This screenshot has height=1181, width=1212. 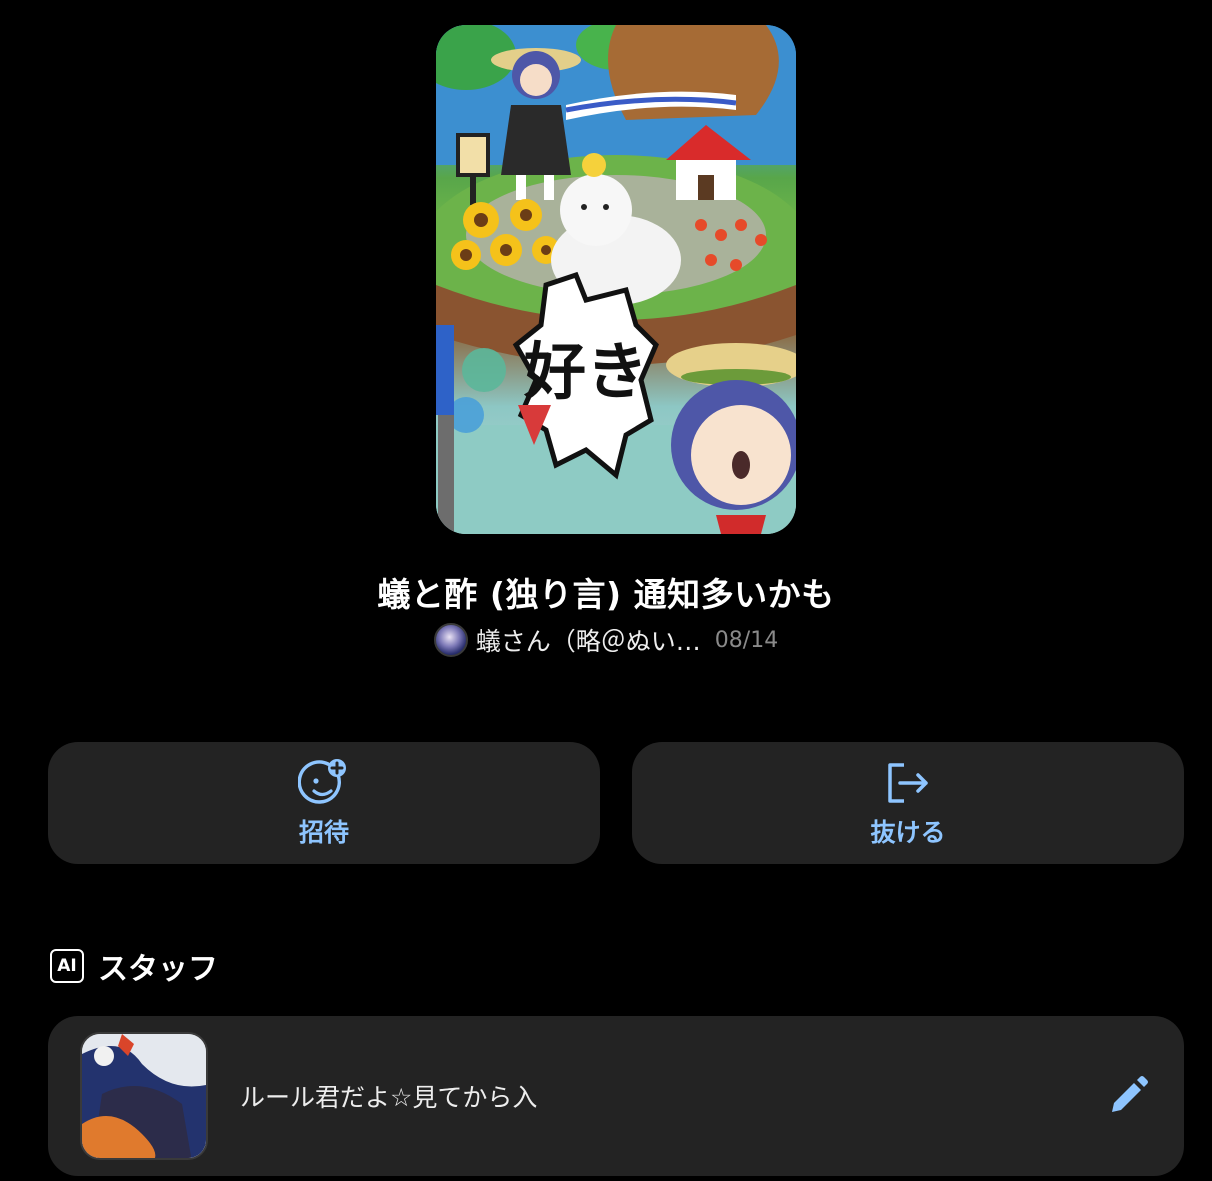 What do you see at coordinates (1128, 1096) in the screenshot?
I see `pencil-icon` at bounding box center [1128, 1096].